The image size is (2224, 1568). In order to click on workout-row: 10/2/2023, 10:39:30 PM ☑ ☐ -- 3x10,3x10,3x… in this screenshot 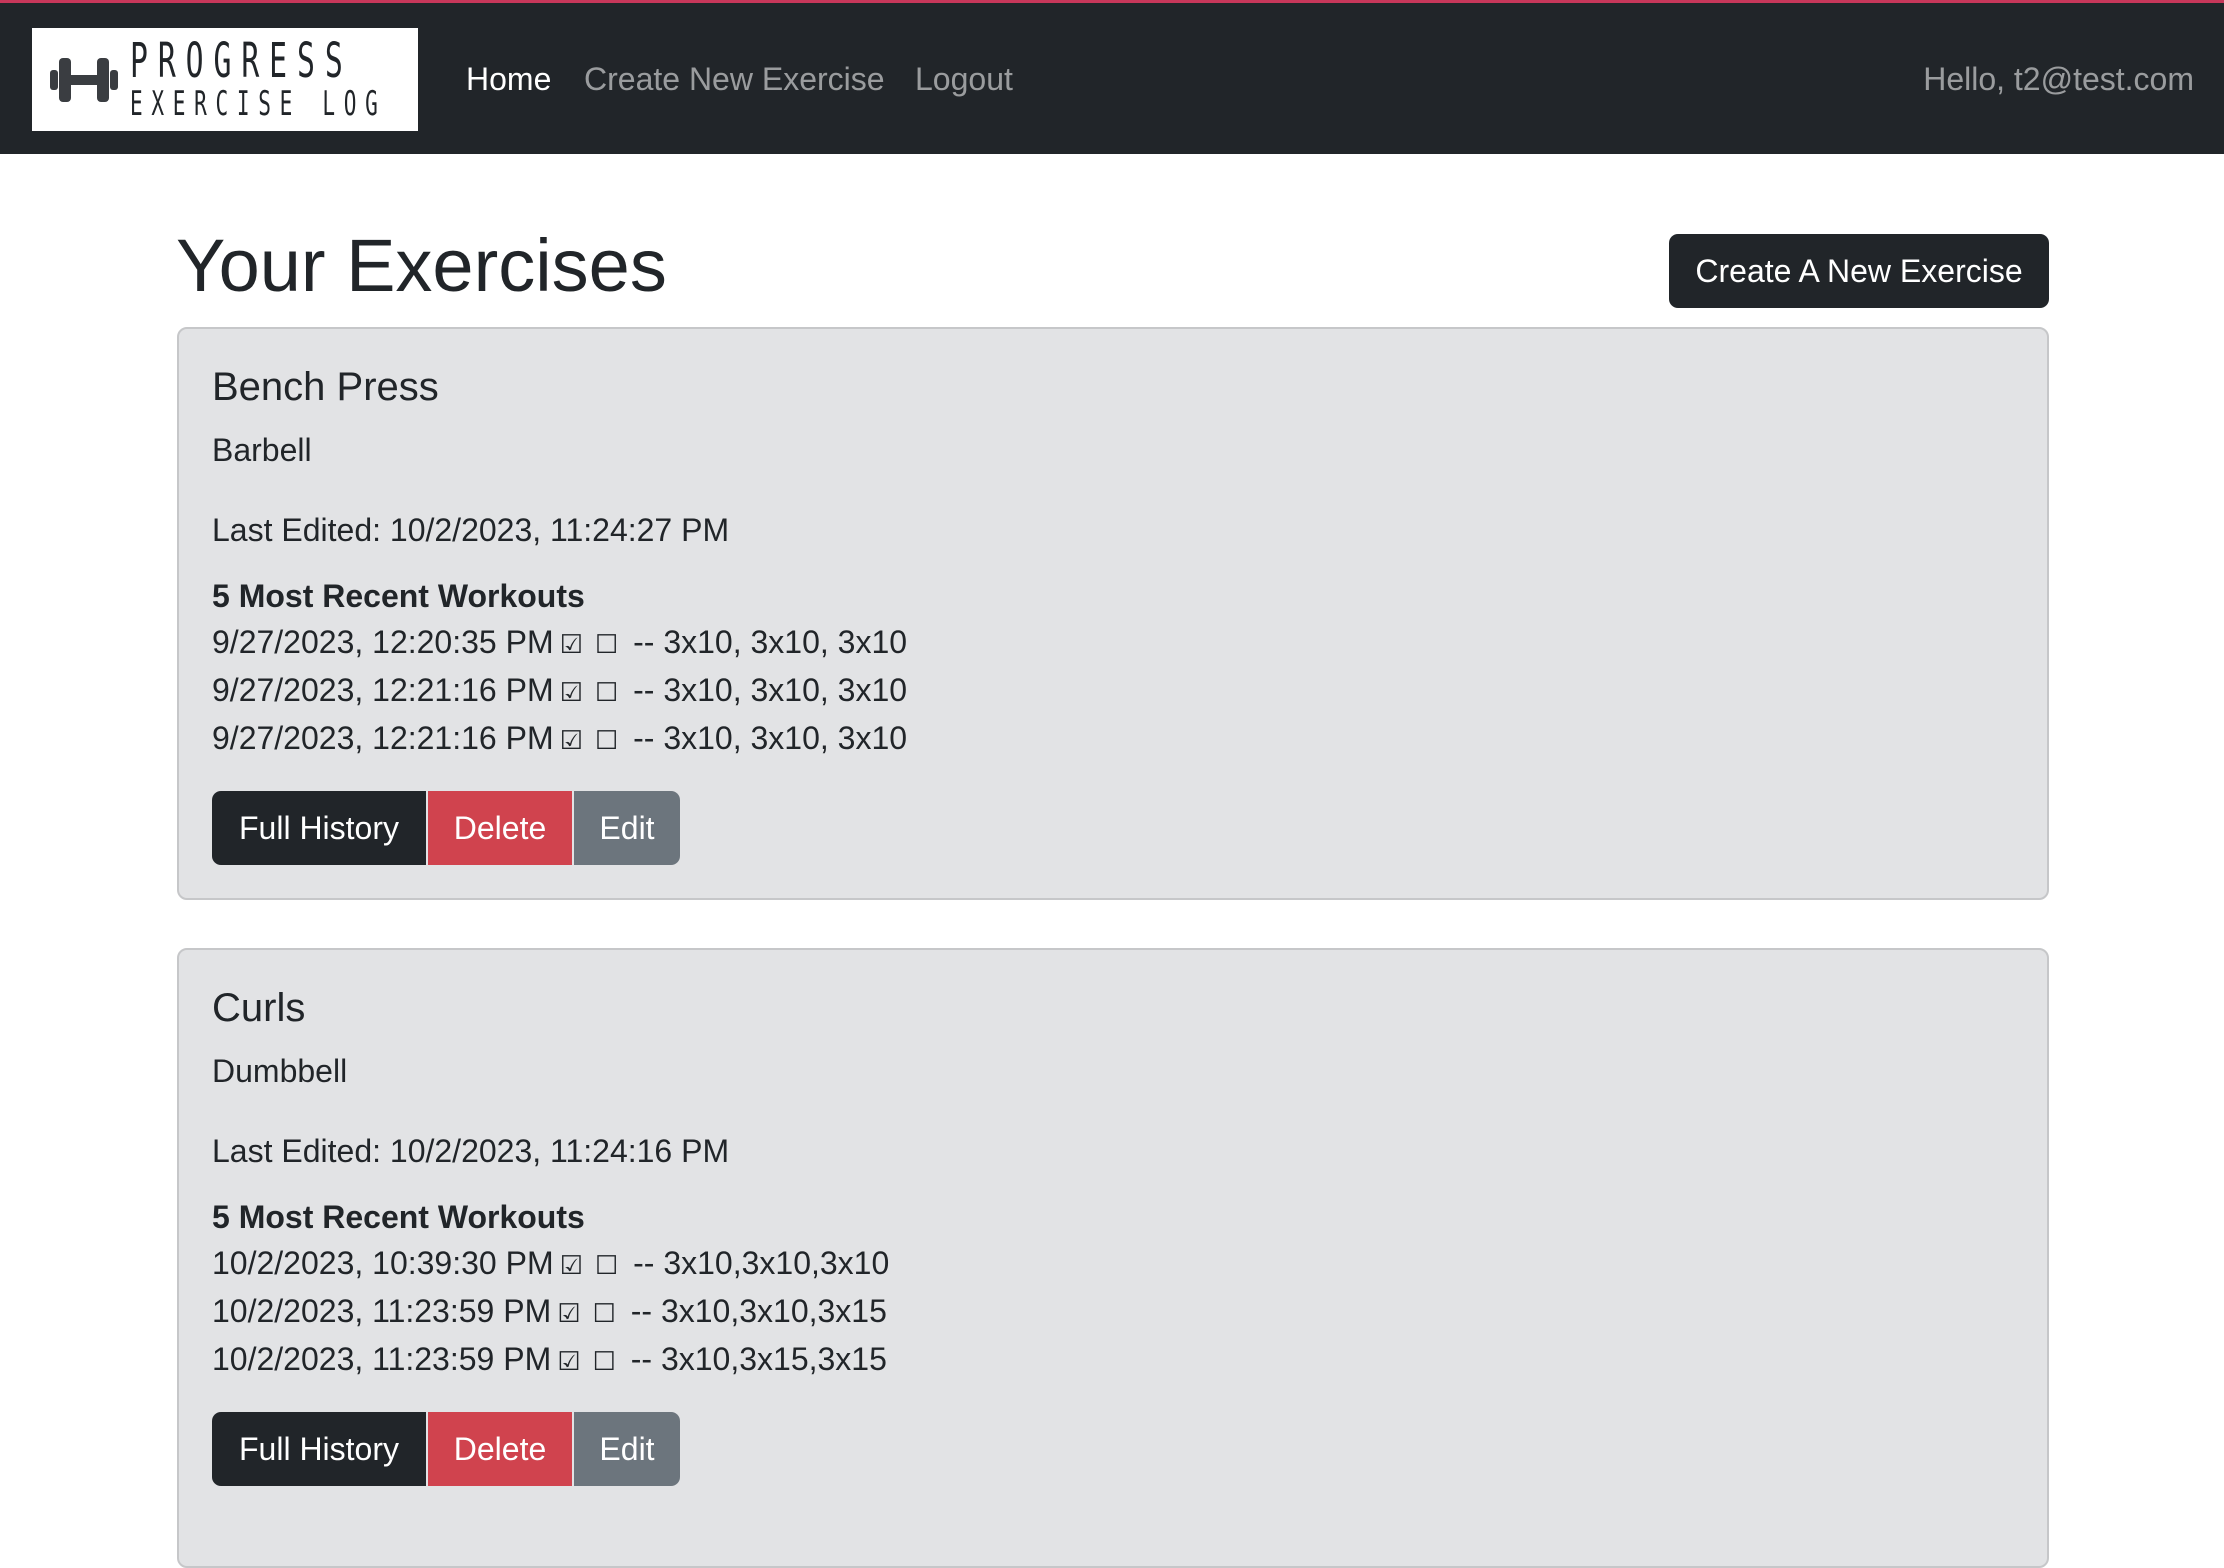, I will do `click(550, 1263)`.